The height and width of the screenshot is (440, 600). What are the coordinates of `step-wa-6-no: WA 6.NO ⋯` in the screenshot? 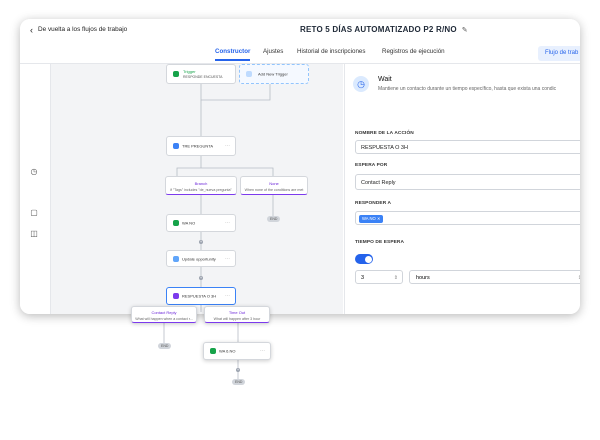 It's located at (237, 351).